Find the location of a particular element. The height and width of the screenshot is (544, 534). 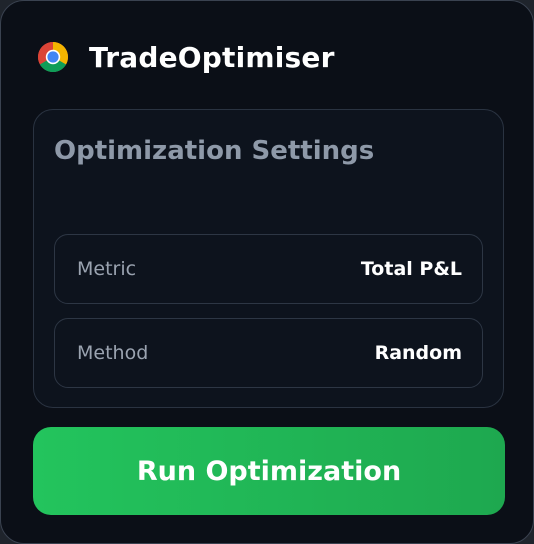

app-title: TradeOptimiser is located at coordinates (212, 57).